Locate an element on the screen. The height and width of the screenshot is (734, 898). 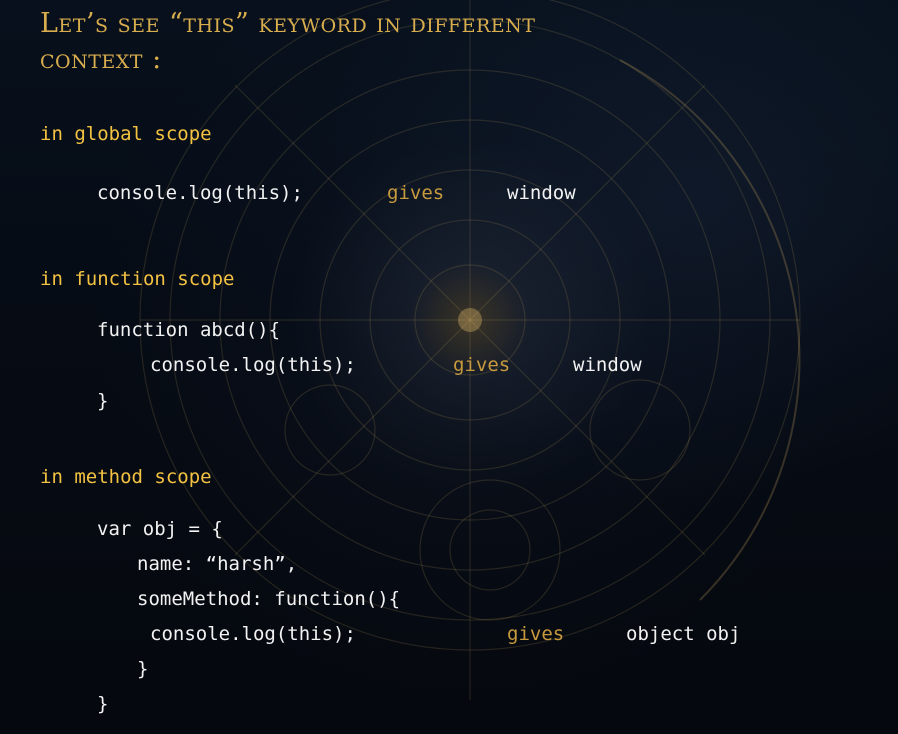
global-code-line: console.log(this); is located at coordinates (200, 193).